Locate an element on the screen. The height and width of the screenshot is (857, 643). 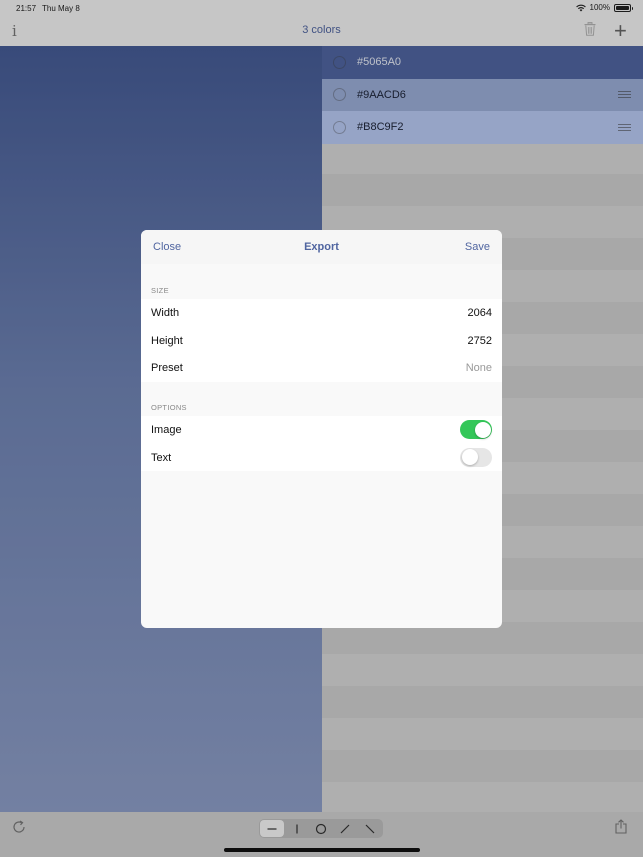
width-row: Width 2064 is located at coordinates (321, 313).